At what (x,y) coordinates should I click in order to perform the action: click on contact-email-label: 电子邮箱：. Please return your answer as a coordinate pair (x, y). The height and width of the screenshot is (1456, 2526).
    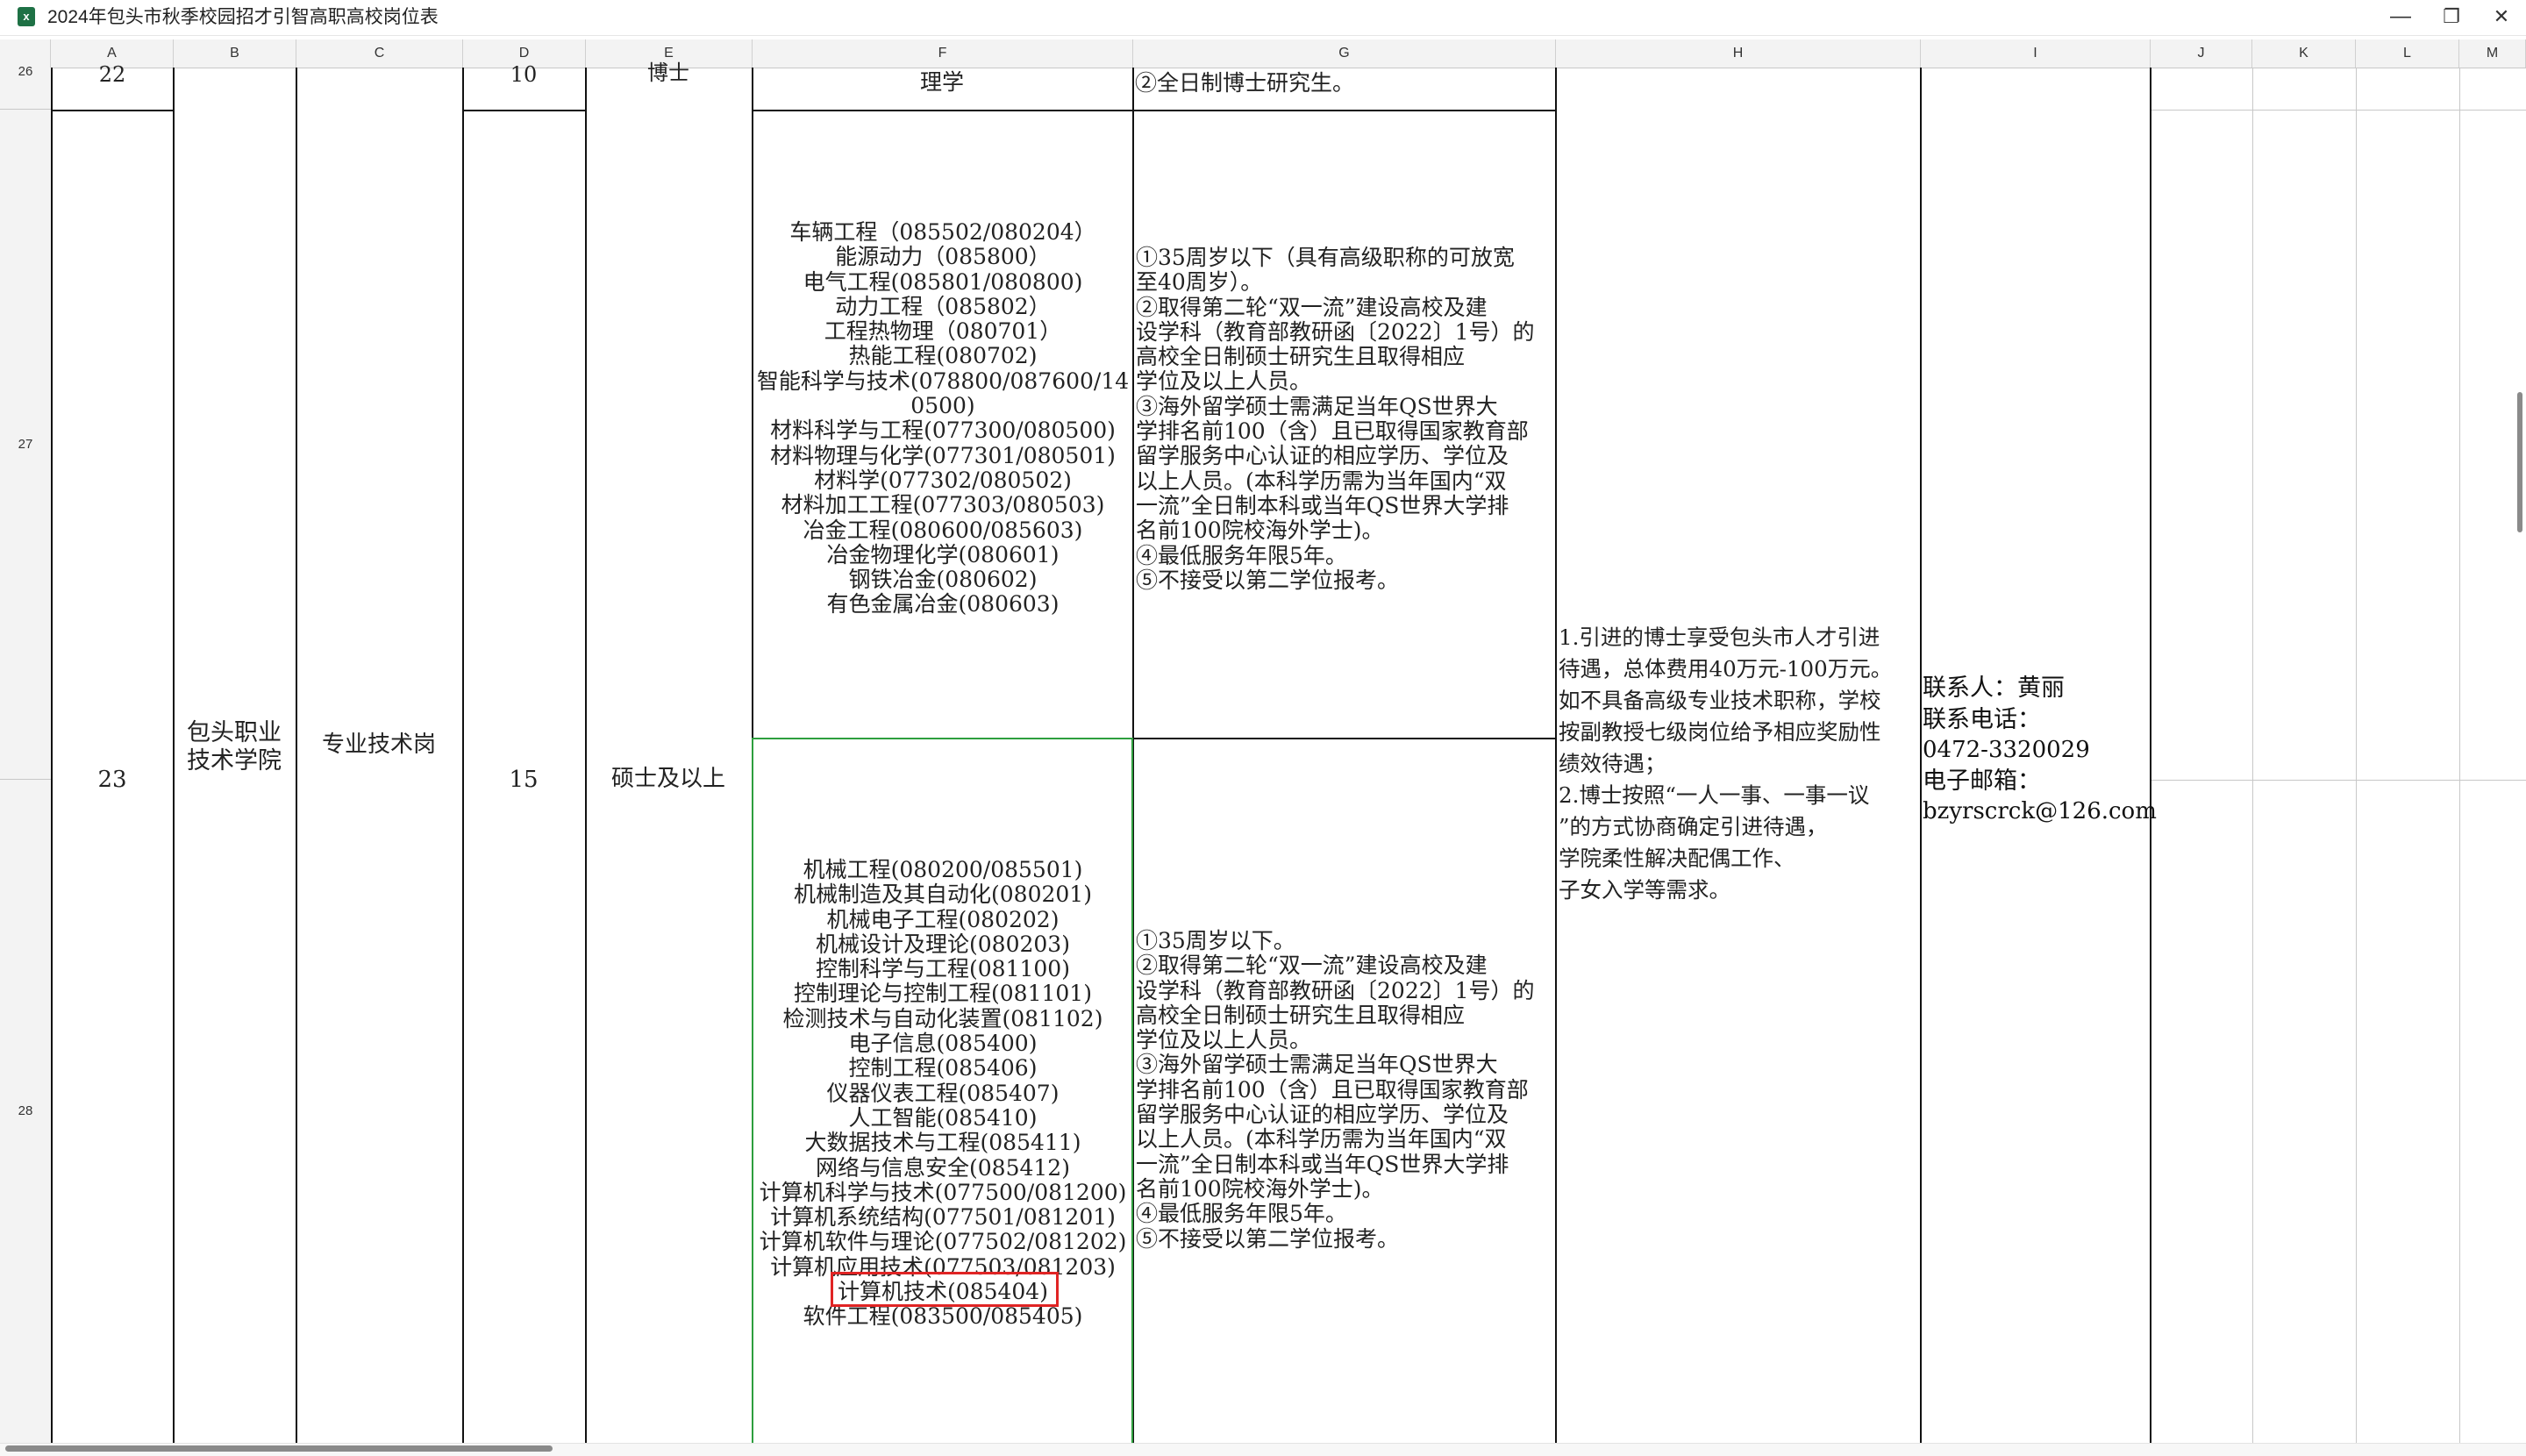
    Looking at the image, I should click on (1982, 780).